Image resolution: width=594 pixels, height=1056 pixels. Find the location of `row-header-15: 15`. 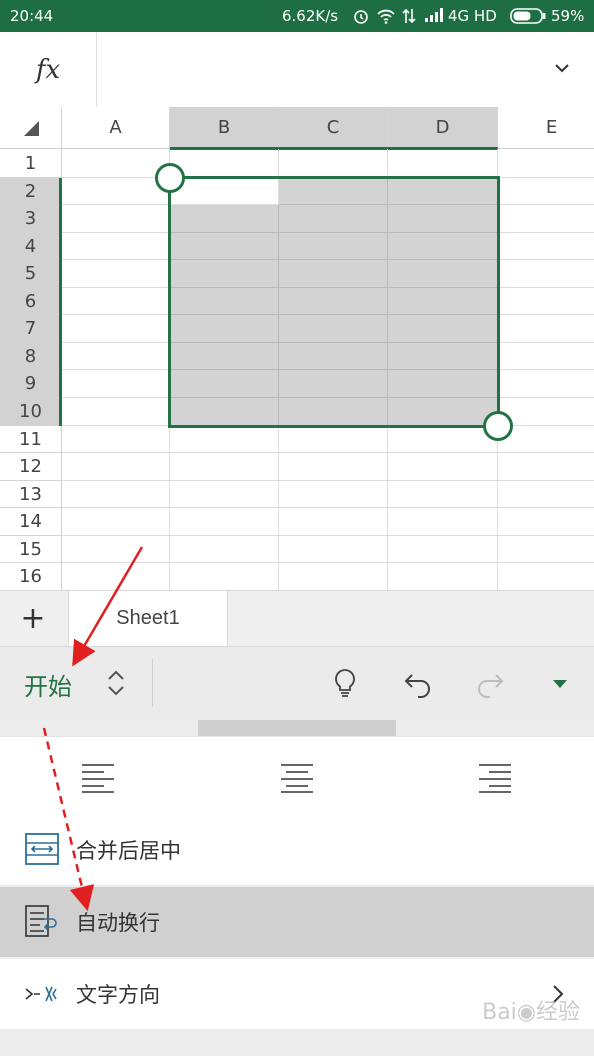

row-header-15: 15 is located at coordinates (31, 549).